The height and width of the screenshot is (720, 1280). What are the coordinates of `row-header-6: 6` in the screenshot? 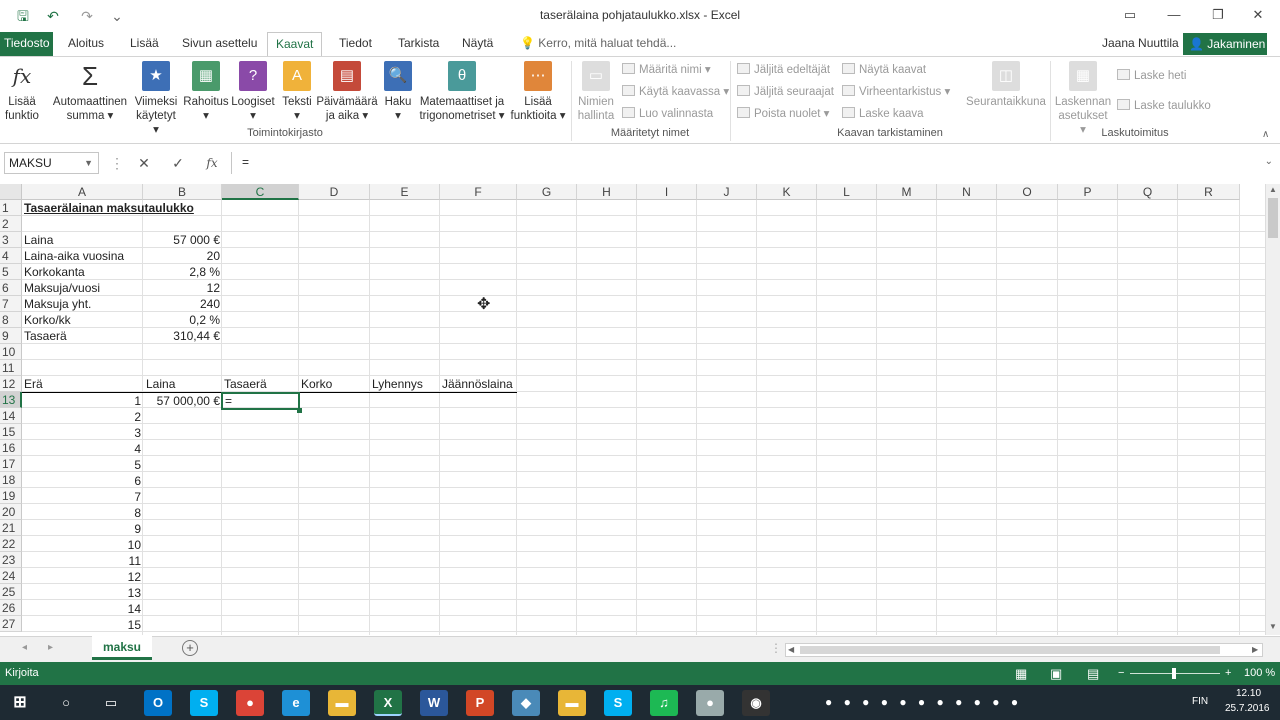 It's located at (11, 288).